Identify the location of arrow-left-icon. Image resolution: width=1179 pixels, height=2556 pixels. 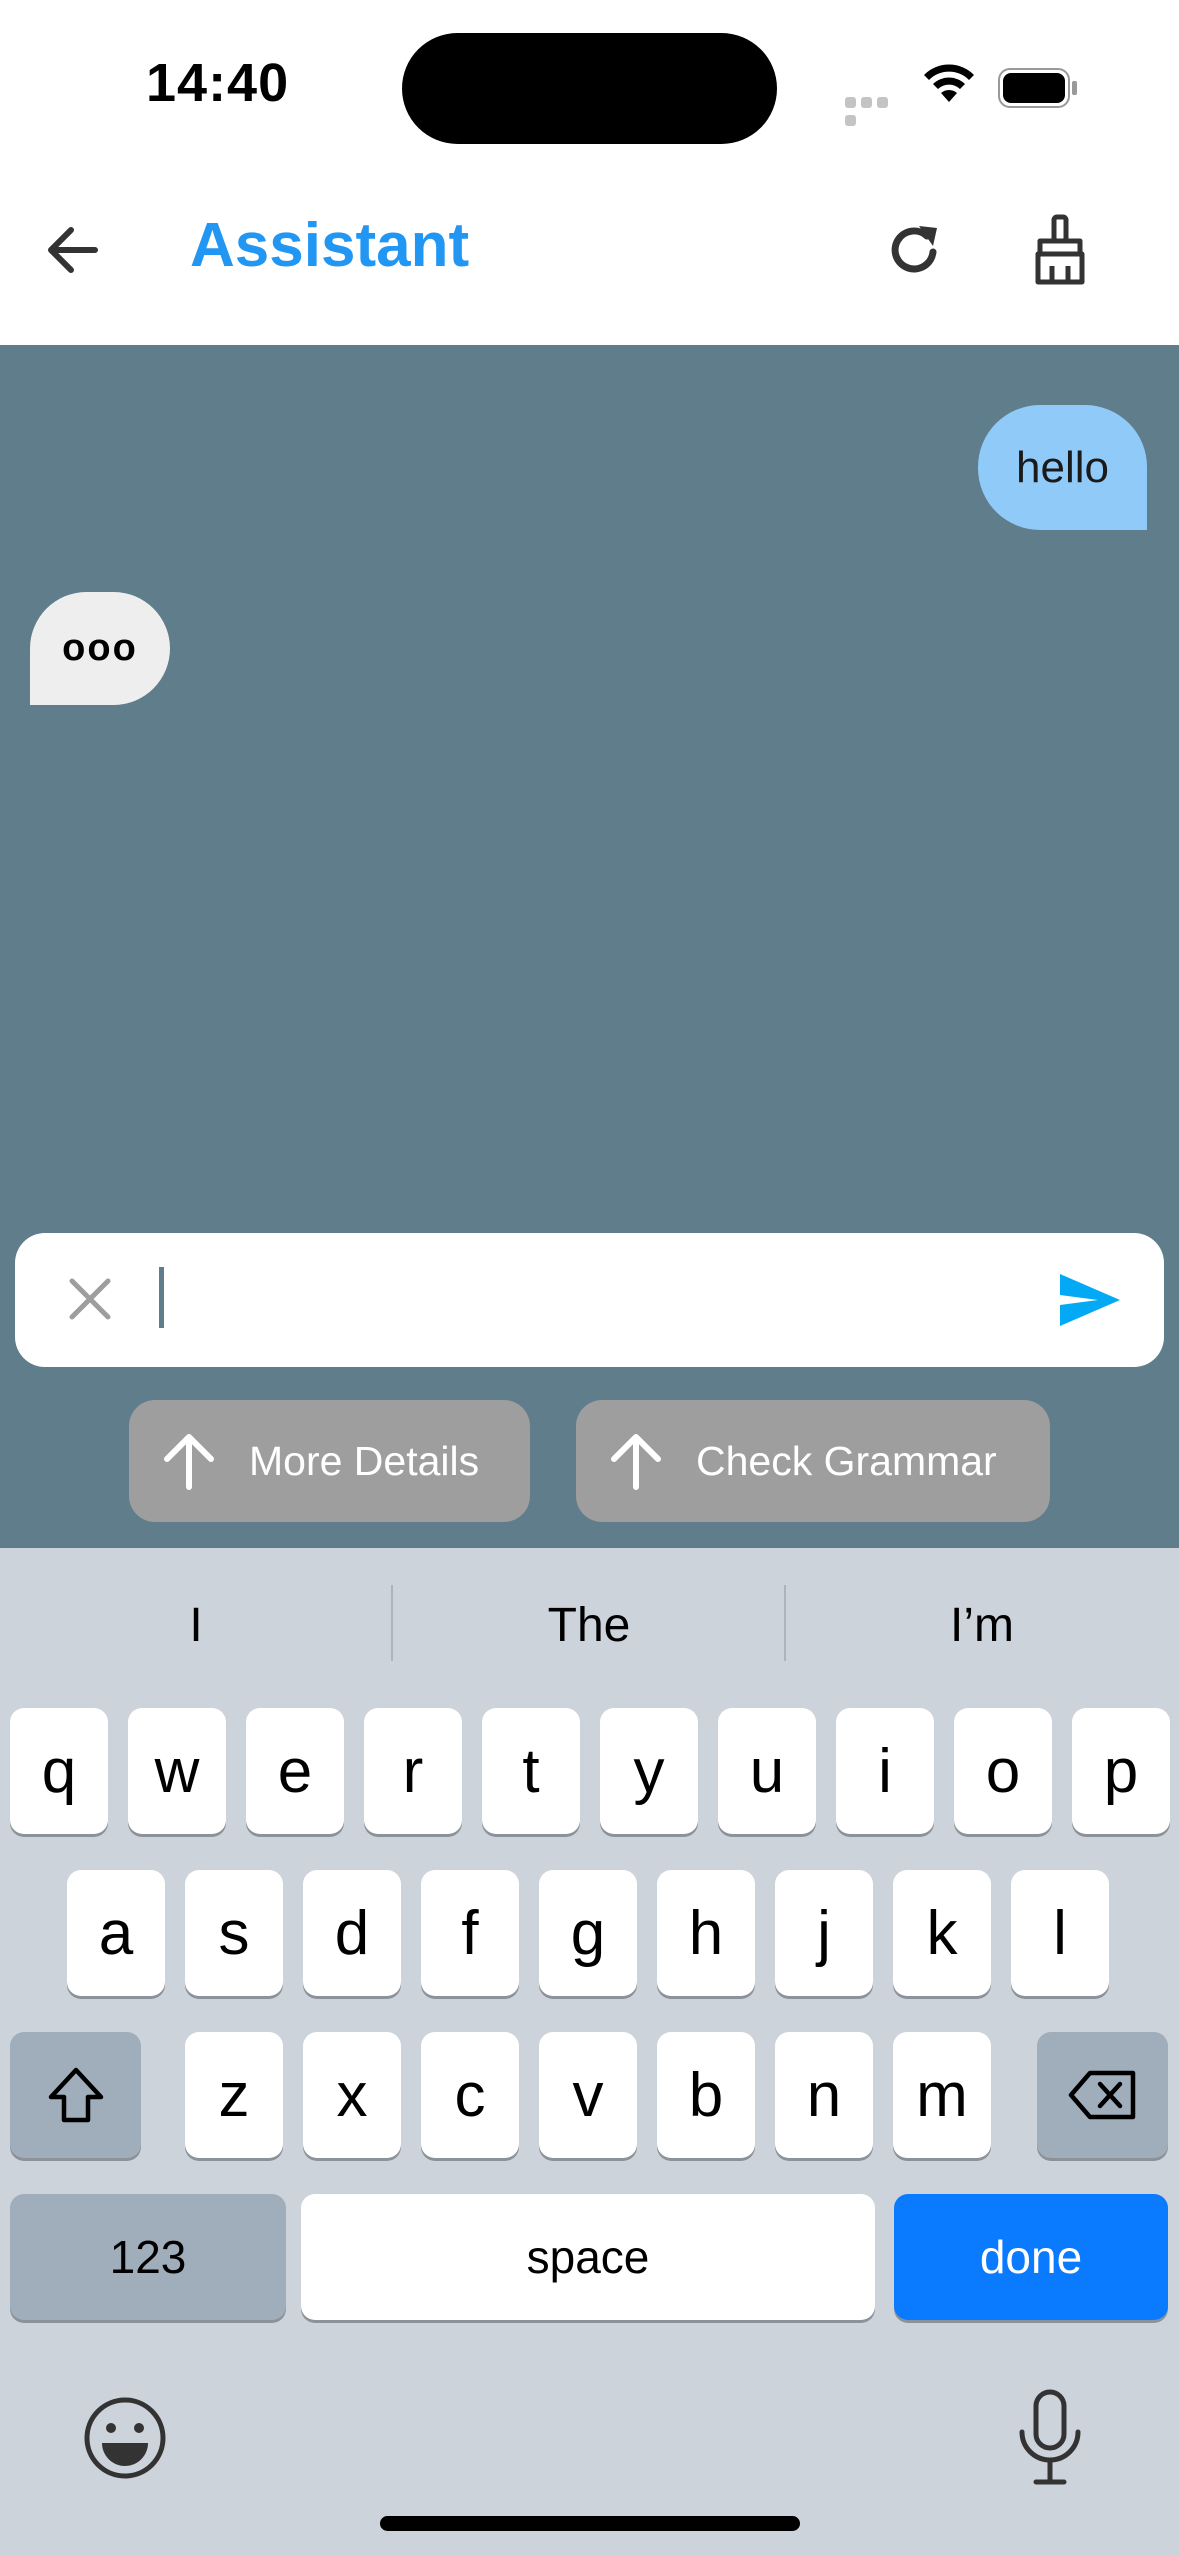
(72, 250).